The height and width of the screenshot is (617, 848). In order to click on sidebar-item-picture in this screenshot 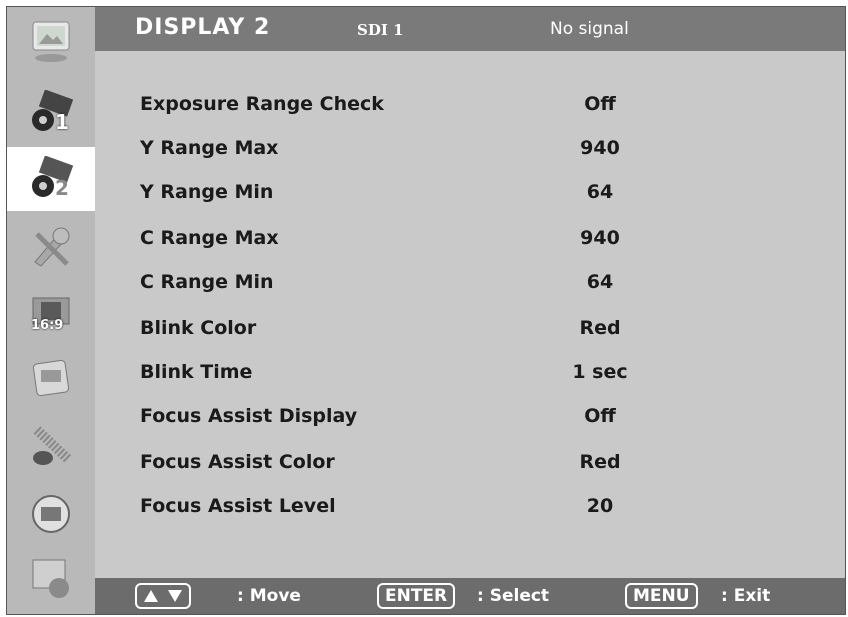, I will do `click(51, 41)`.